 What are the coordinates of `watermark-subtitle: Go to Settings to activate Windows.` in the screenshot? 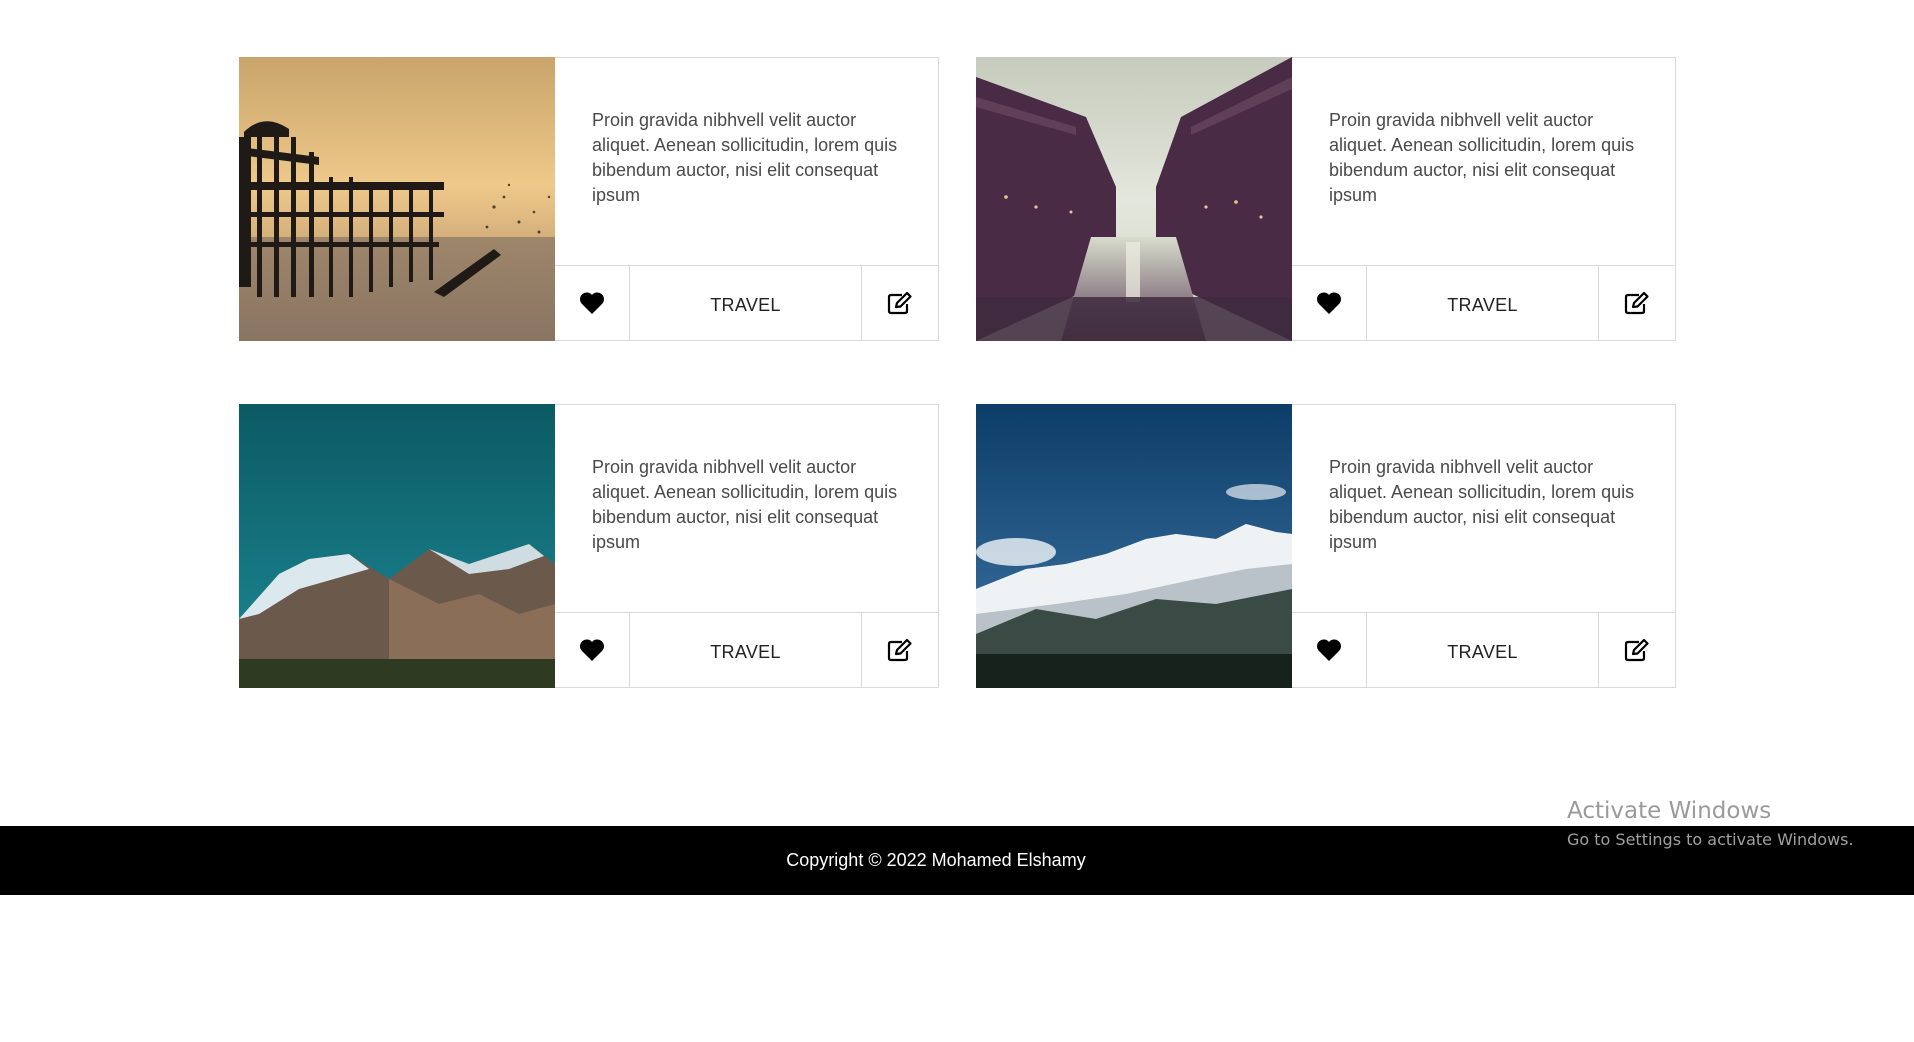 It's located at (1710, 839).